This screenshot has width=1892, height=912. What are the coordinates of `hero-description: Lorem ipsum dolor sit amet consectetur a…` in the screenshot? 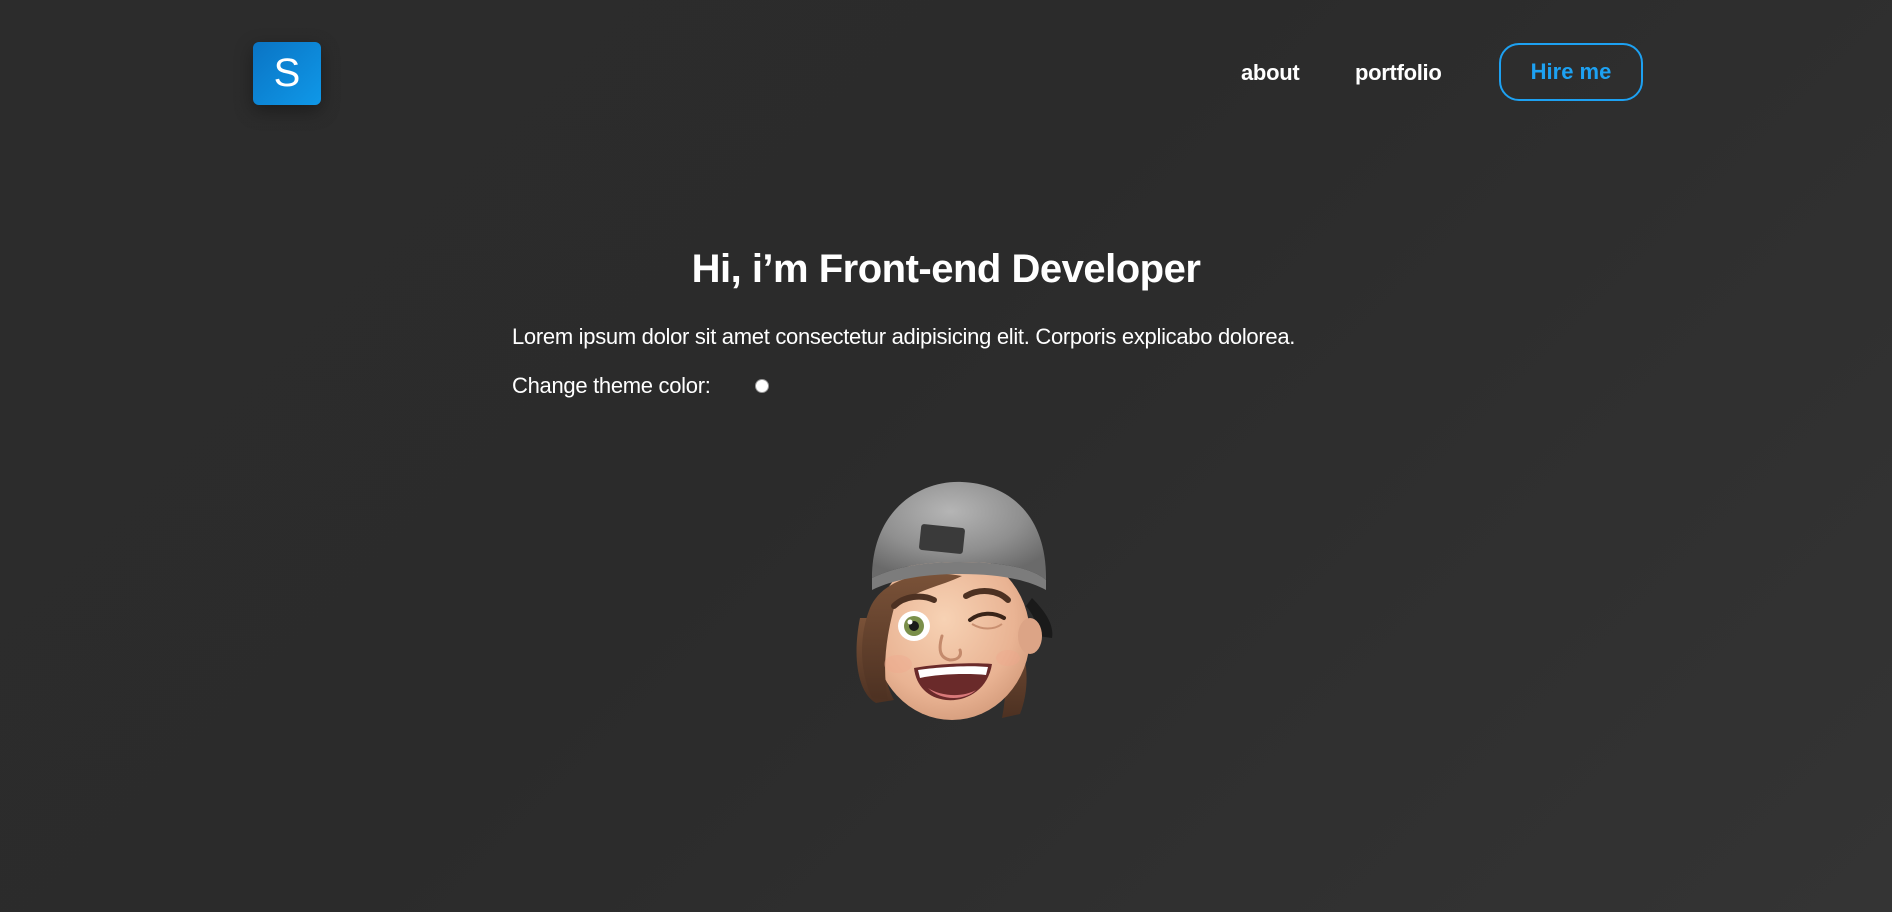 It's located at (904, 336).